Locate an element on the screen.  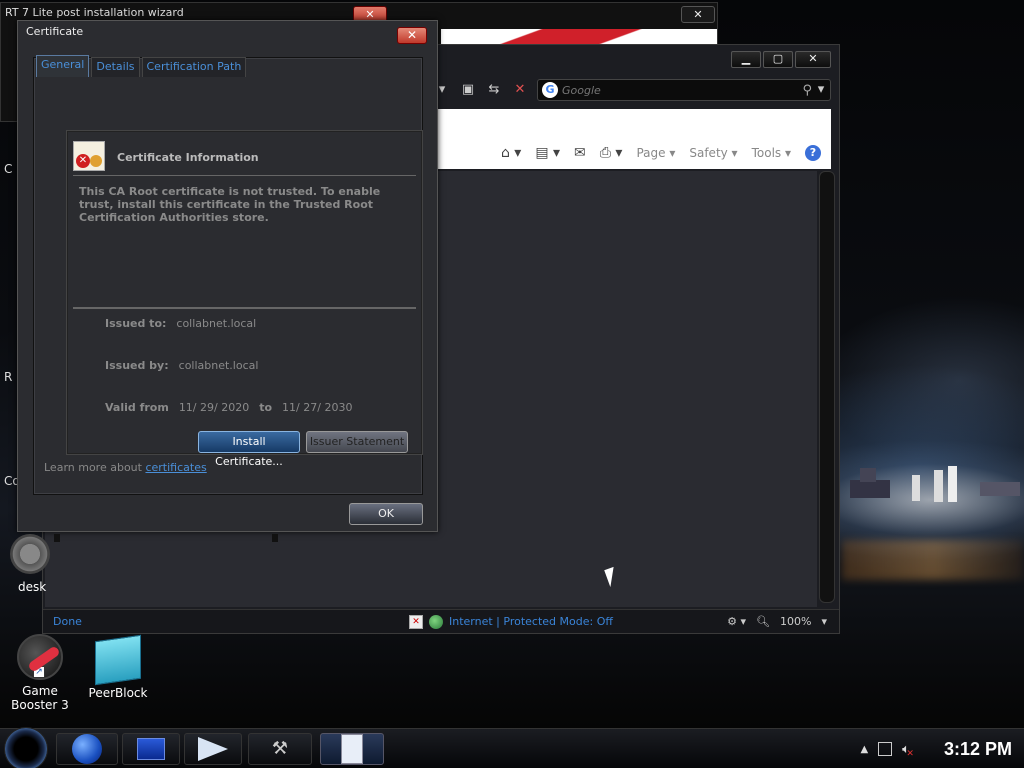
taskbar-drive is located at coordinates (151, 749).